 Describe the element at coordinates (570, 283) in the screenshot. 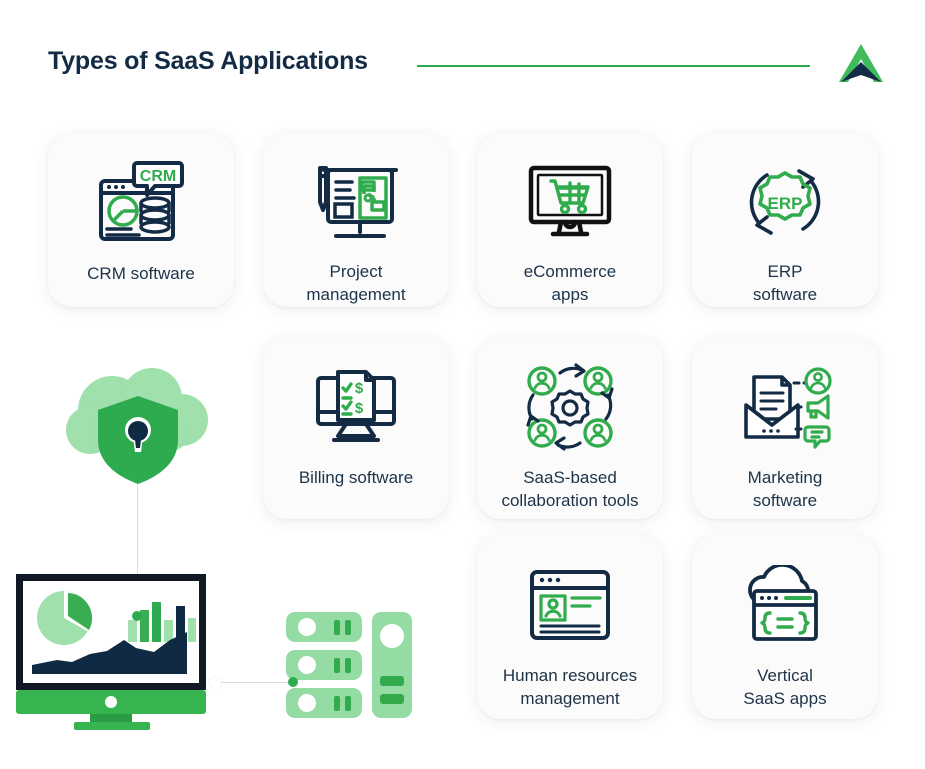

I see `card-label: eCommerce apps` at that location.